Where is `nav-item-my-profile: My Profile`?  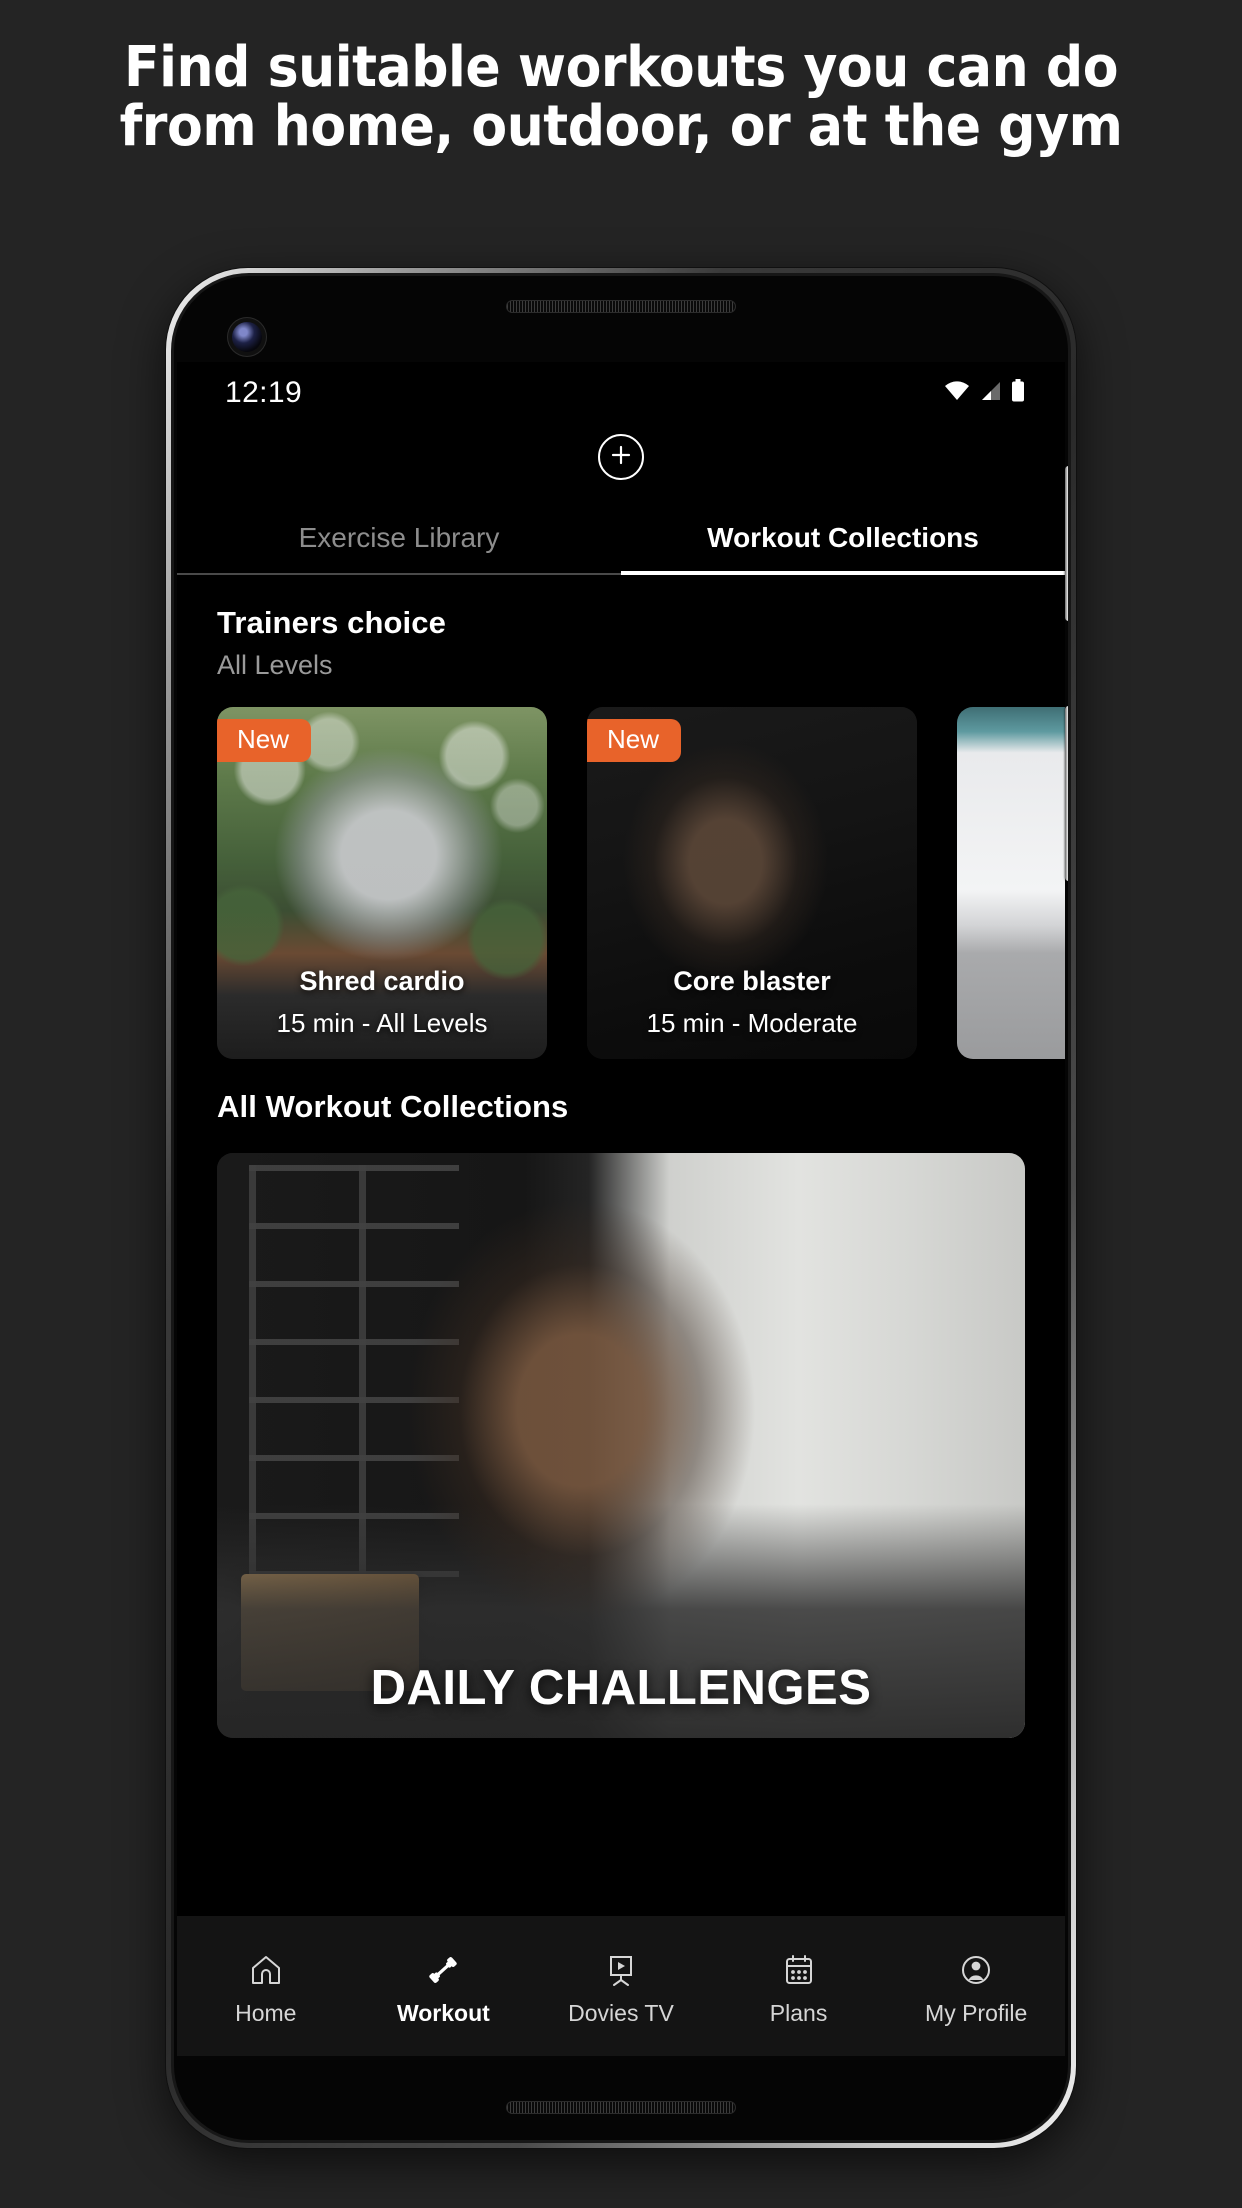 nav-item-my-profile: My Profile is located at coordinates (976, 1989).